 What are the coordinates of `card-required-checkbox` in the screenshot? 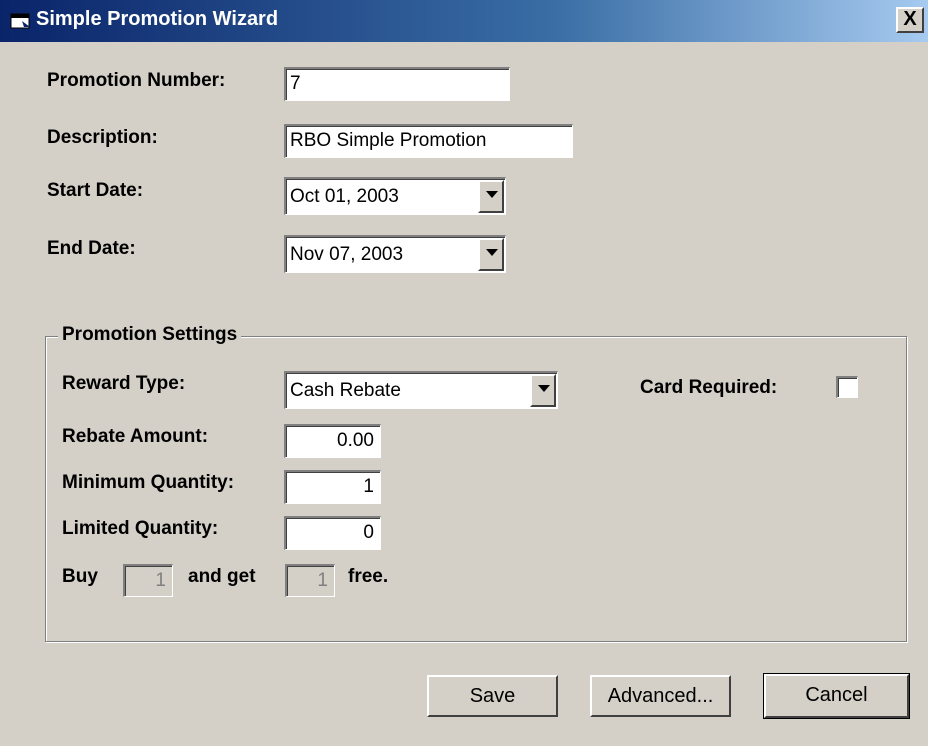 It's located at (847, 387).